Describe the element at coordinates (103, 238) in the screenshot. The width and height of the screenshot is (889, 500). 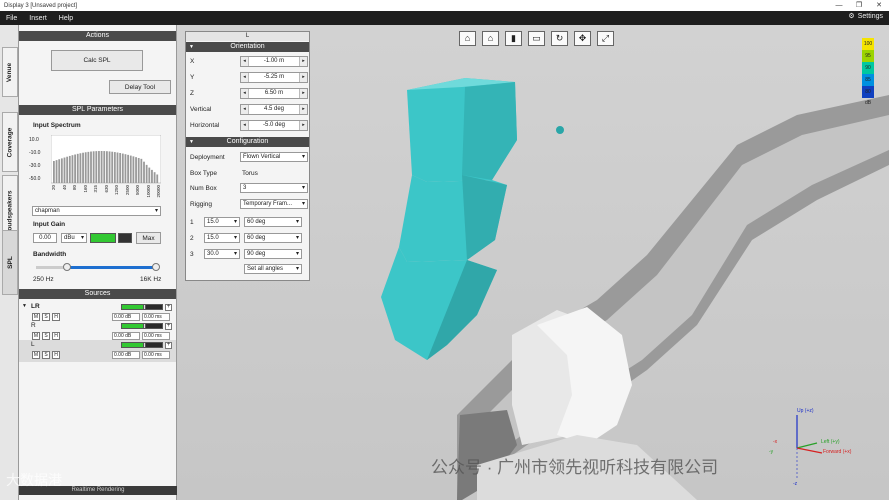
I see `gain-color-swatch` at that location.